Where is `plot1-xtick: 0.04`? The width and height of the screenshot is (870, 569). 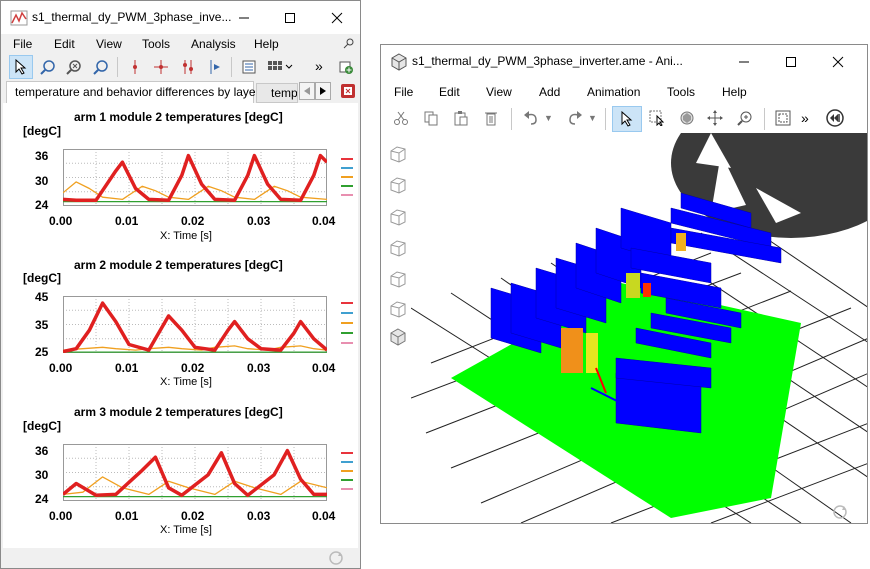
plot1-xtick: 0.04 is located at coordinates (324, 221).